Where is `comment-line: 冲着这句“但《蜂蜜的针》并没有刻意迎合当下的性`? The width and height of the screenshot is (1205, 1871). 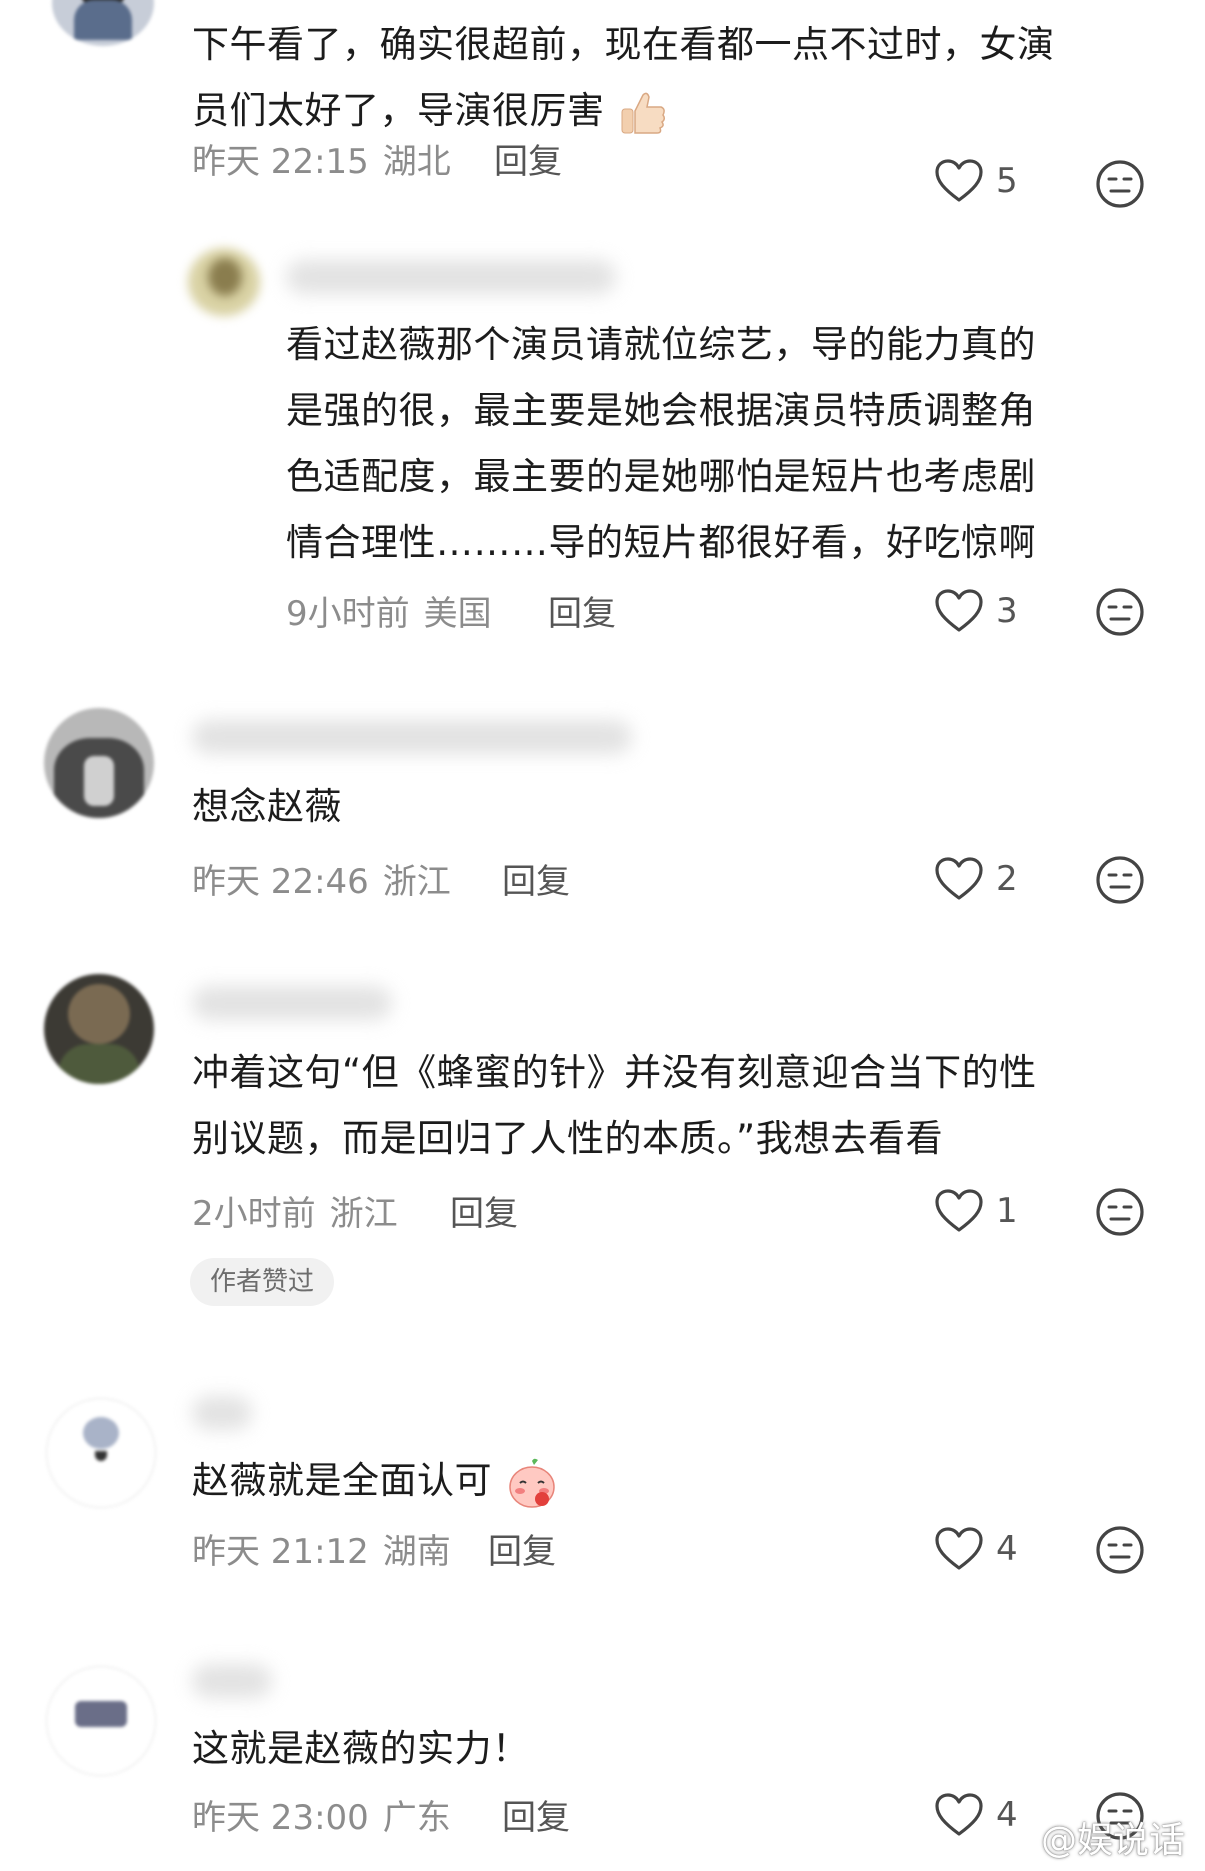 comment-line: 冲着这句“但《蜂蜜的针》并没有刻意迎合当下的性 is located at coordinates (614, 1072).